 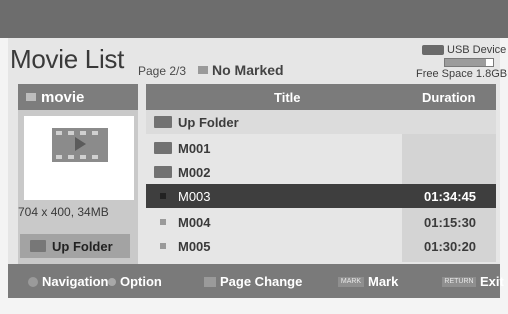 What do you see at coordinates (67, 59) in the screenshot?
I see `page-title: Movie List` at bounding box center [67, 59].